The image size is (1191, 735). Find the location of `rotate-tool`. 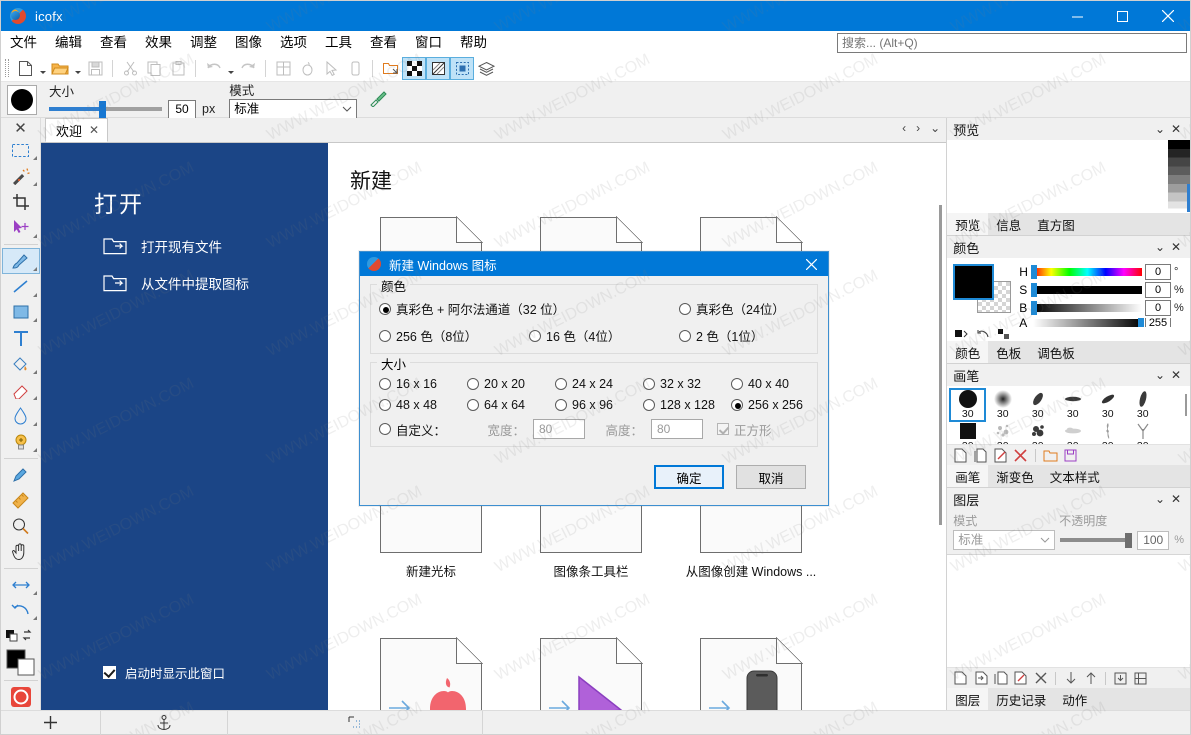

rotate-tool is located at coordinates (21, 611).